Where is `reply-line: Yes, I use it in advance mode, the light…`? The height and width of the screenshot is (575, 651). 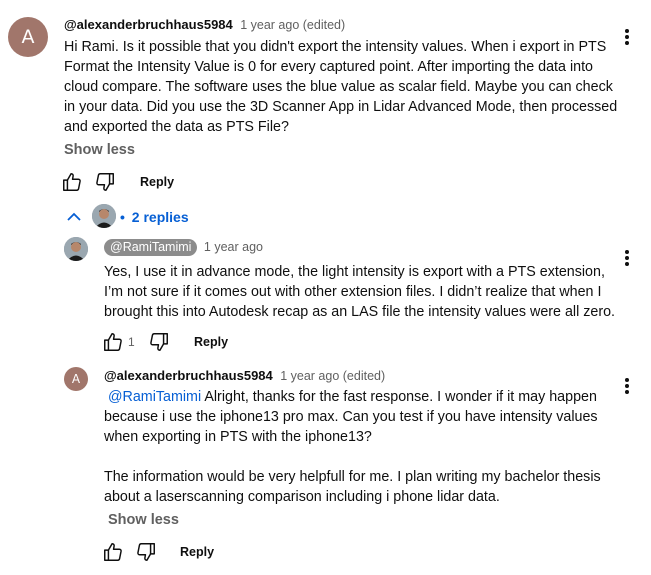 reply-line: Yes, I use it in advance mode, the light… is located at coordinates (354, 272).